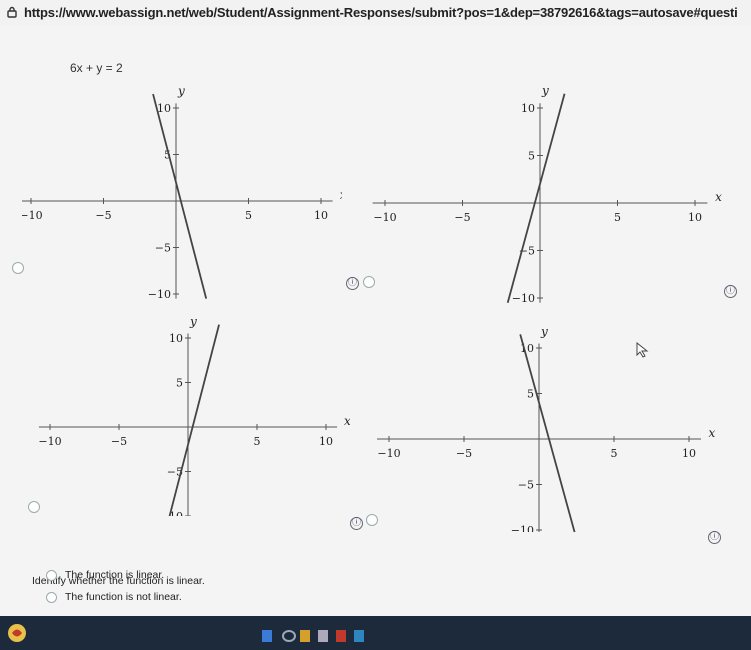 The height and width of the screenshot is (650, 751). What do you see at coordinates (369, 282) in the screenshot?
I see `graph-option-2-radio` at bounding box center [369, 282].